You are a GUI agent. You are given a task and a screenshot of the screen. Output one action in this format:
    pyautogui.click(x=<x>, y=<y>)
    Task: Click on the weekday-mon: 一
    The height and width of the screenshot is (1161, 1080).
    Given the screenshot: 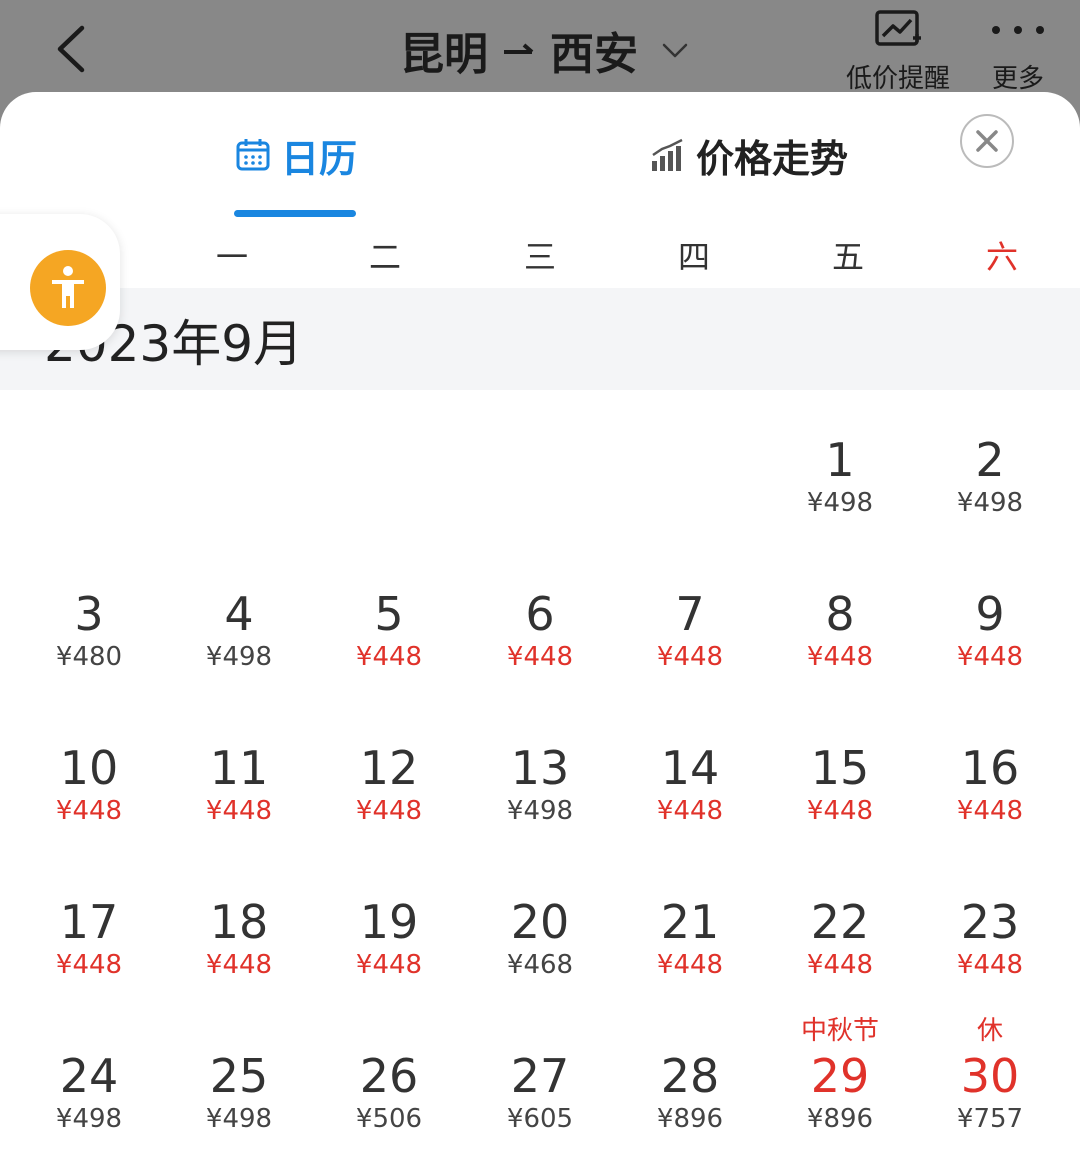 What is the action you would take?
    pyautogui.click(x=231, y=257)
    